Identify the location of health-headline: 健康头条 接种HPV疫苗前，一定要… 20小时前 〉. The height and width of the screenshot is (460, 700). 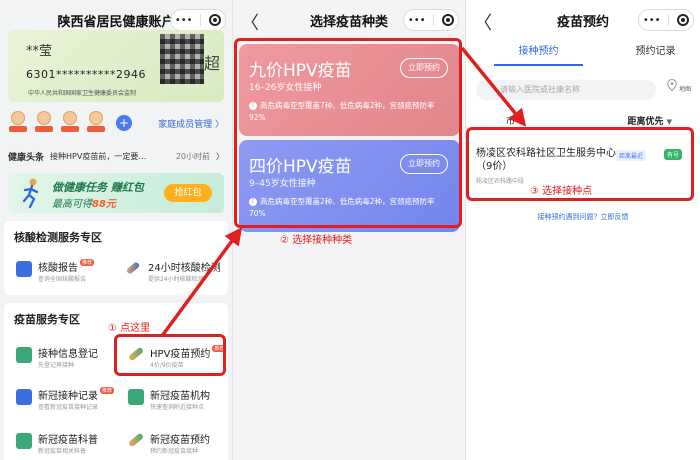
(116, 156).